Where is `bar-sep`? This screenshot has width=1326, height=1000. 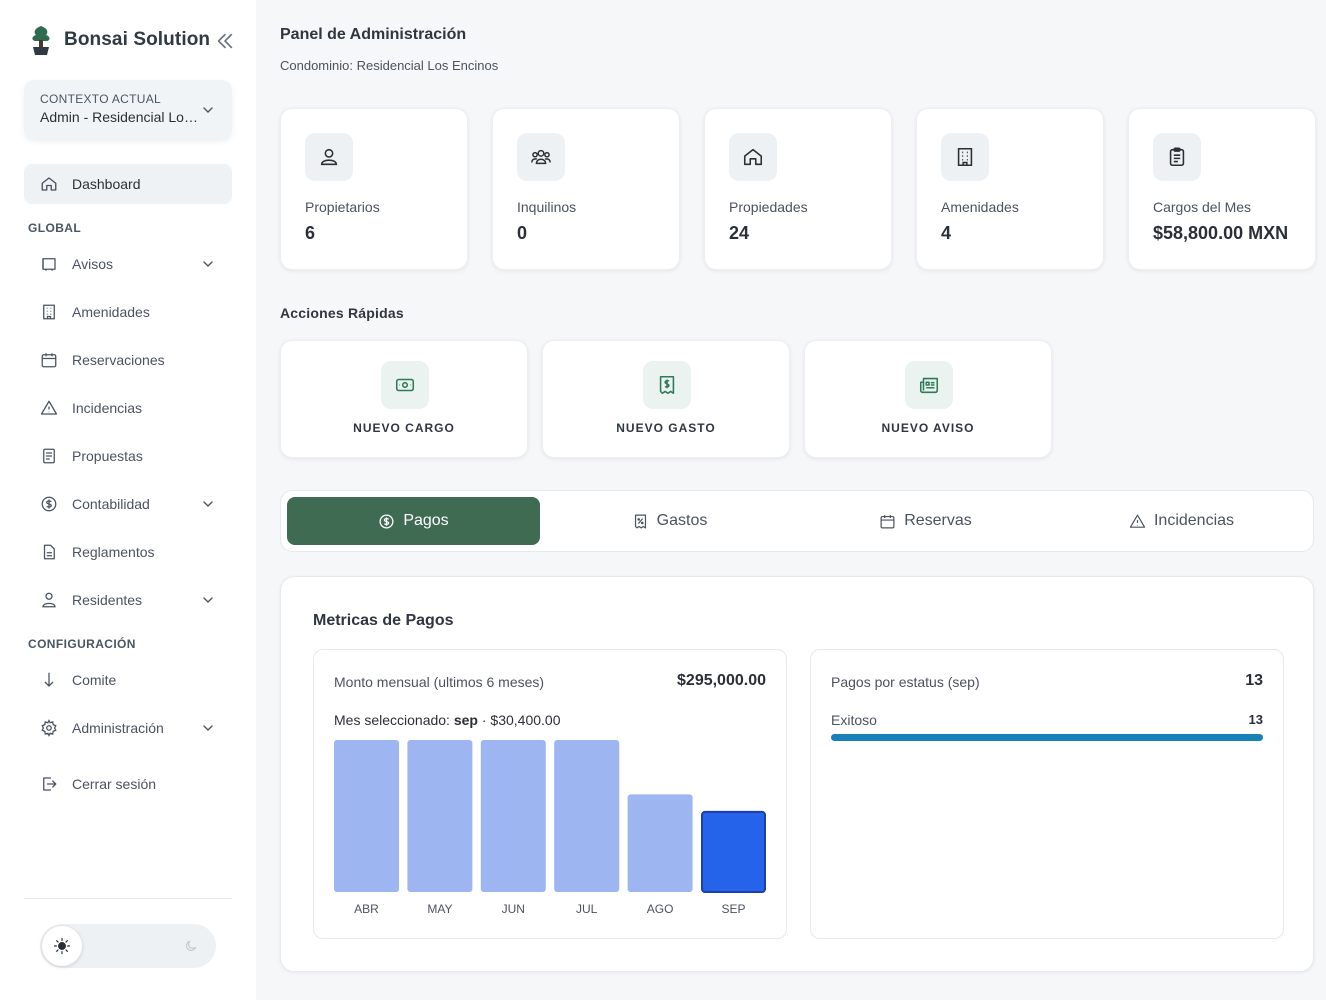 bar-sep is located at coordinates (733, 851).